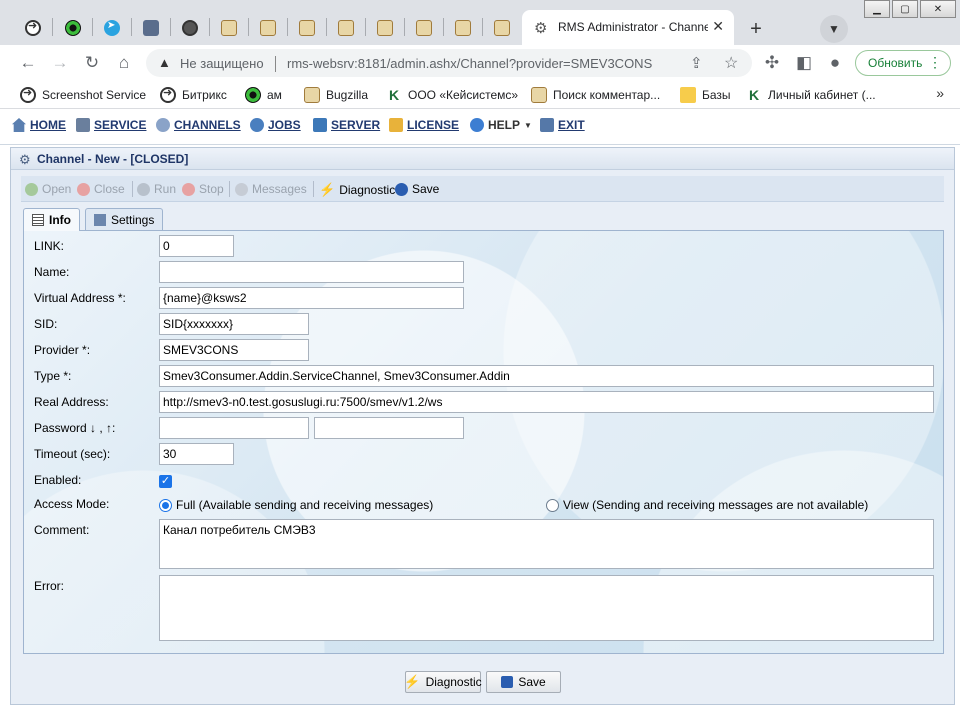  I want to click on bottom-save-button: Save, so click(523, 682).